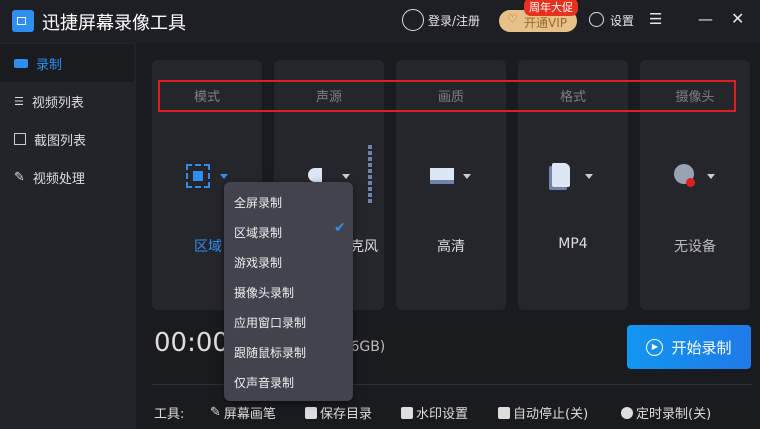  I want to click on close-icon: ✕, so click(737, 18).